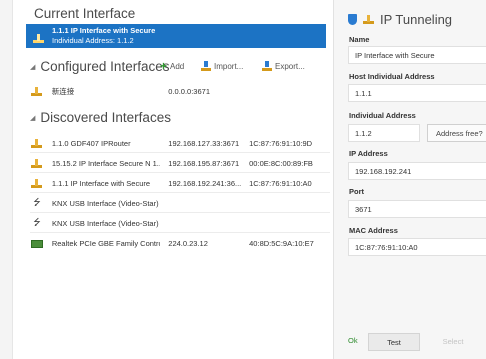  Describe the element at coordinates (204, 163) in the screenshot. I see `row-ip: 192.168.195.87:3671` at that location.